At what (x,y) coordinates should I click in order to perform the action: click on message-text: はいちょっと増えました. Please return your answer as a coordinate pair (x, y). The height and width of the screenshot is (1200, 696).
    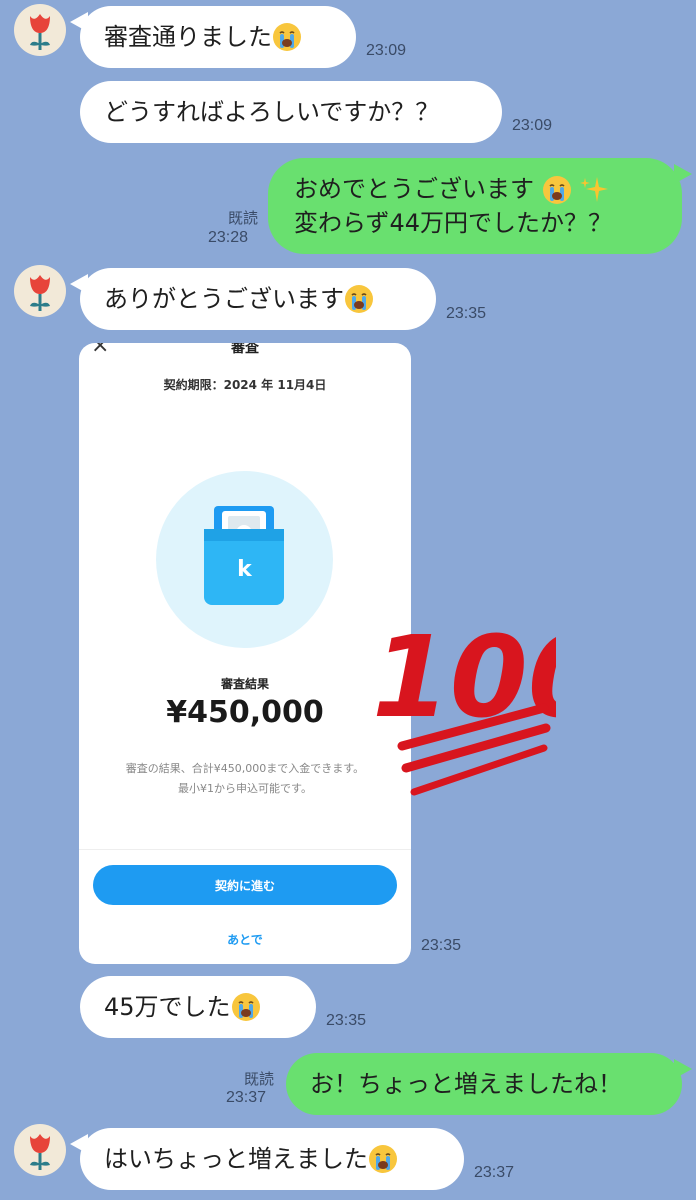
    Looking at the image, I should click on (236, 1159).